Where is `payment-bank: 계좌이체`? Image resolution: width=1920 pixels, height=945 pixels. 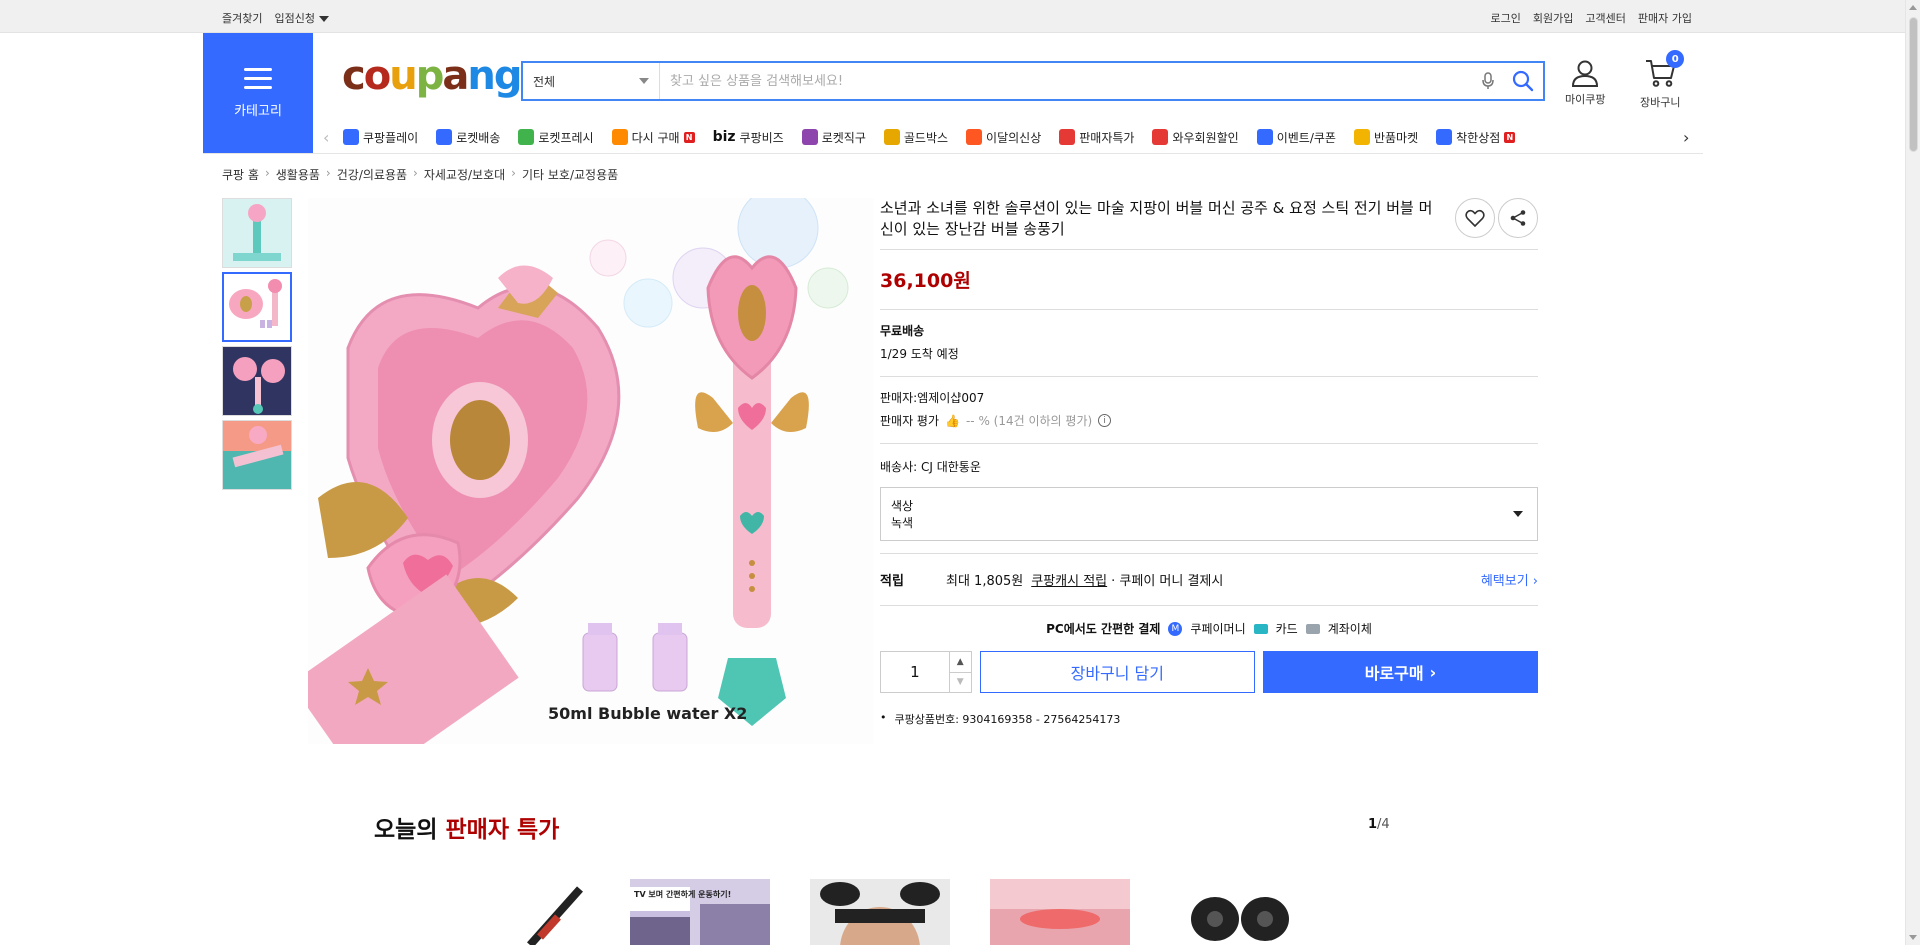 payment-bank: 계좌이체 is located at coordinates (1349, 629).